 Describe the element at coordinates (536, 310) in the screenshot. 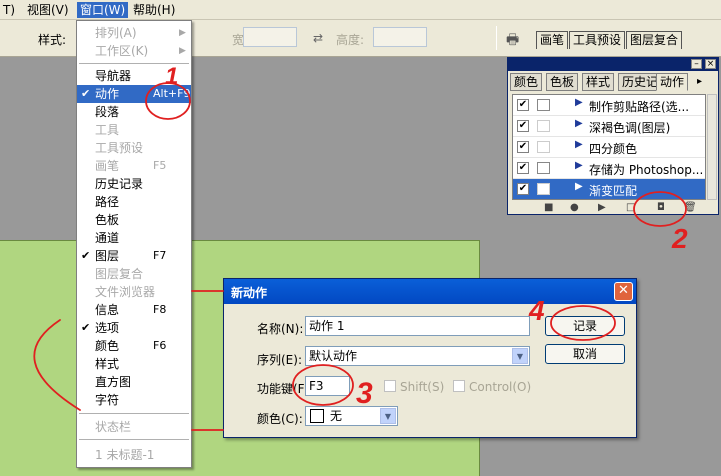

I see `annotation-number: 4` at that location.